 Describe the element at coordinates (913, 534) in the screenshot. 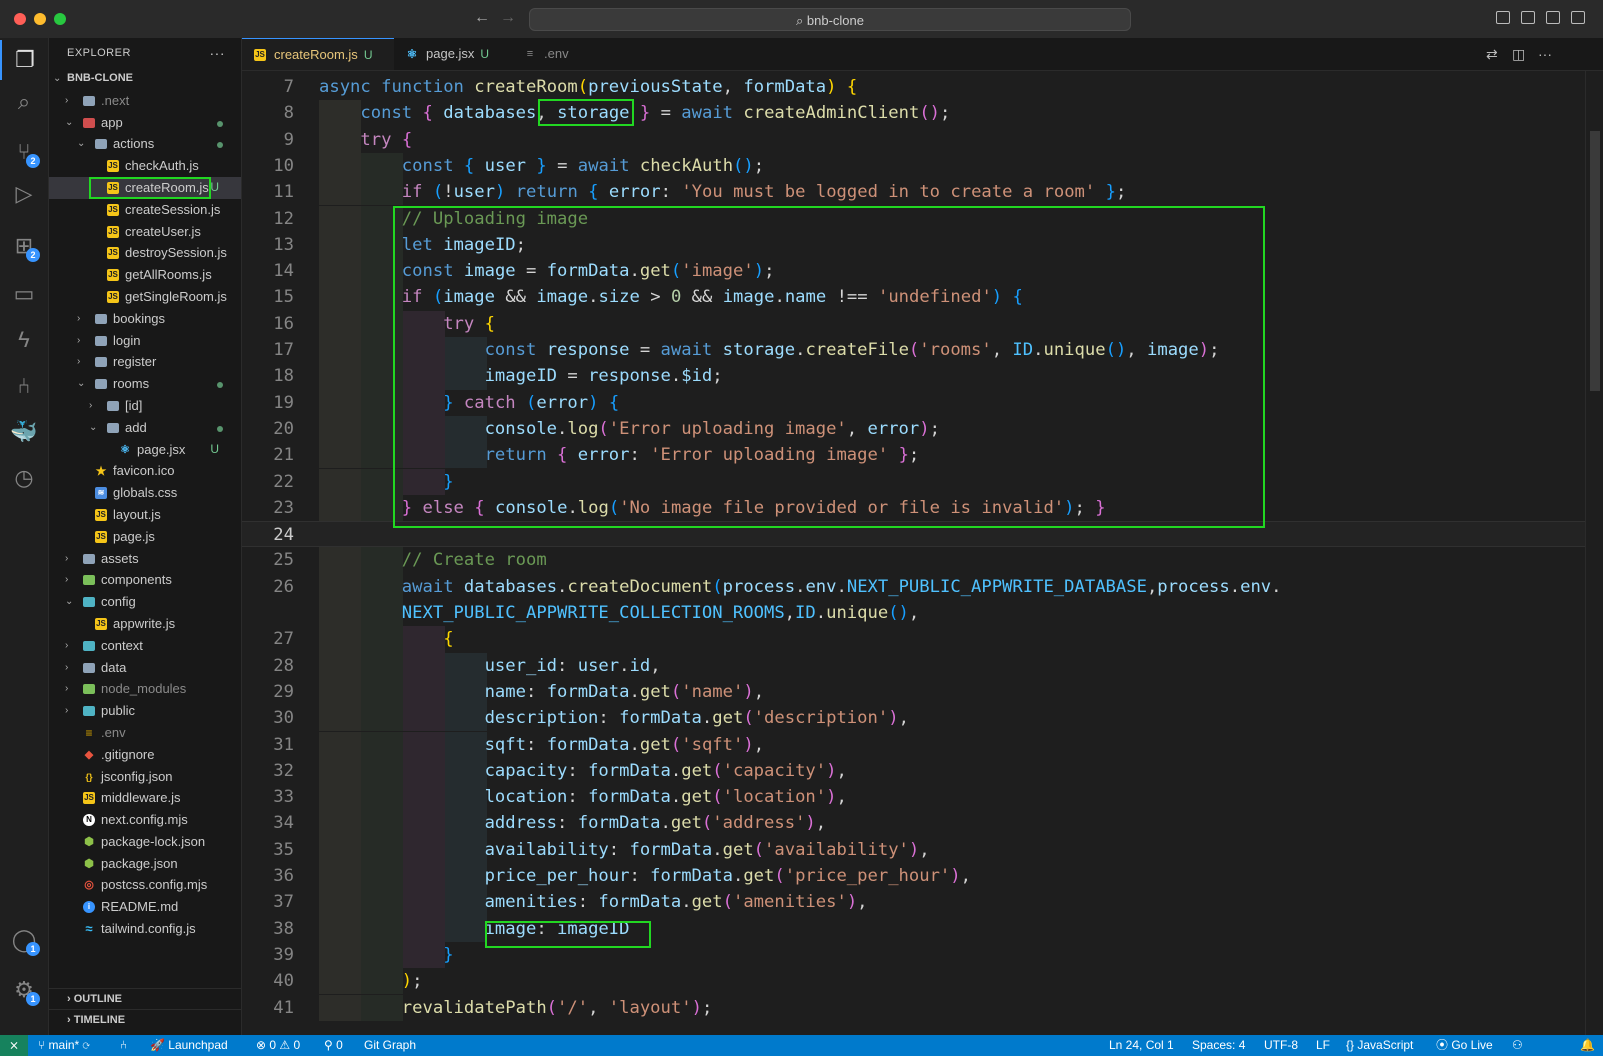

I see `code-line: 24` at that location.